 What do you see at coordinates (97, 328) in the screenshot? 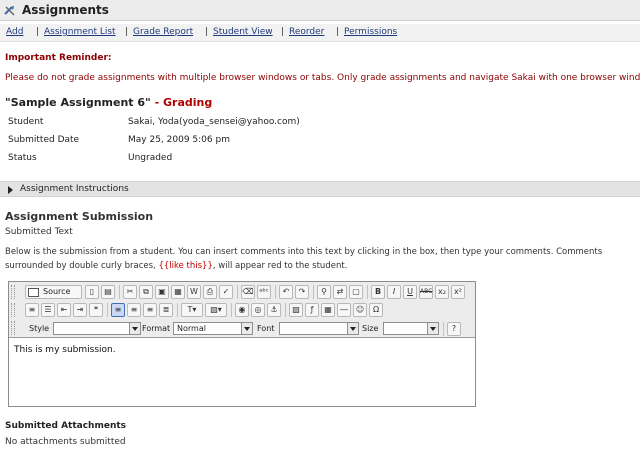
I see `style-select` at bounding box center [97, 328].